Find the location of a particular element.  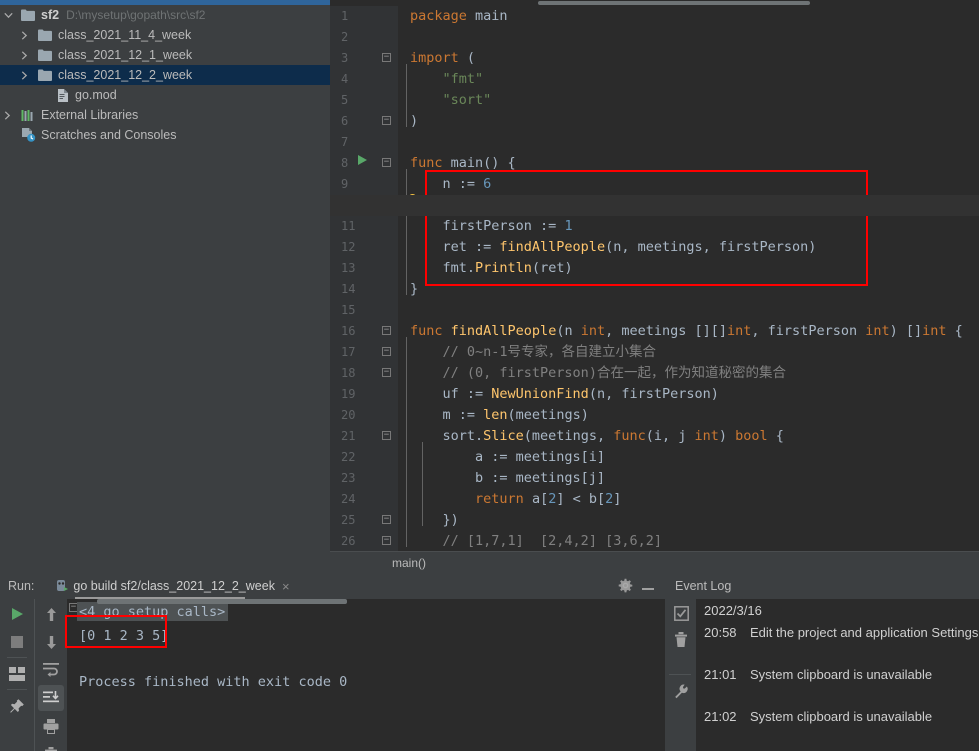

editor-horizontal-scrollbar is located at coordinates (654, 3).